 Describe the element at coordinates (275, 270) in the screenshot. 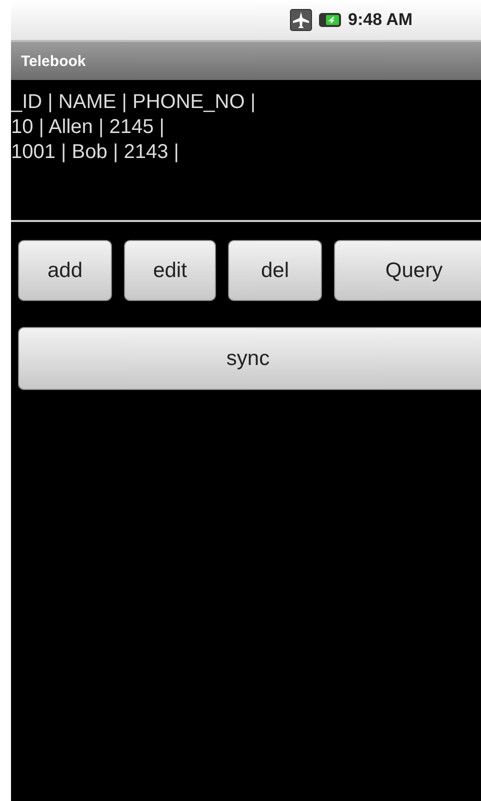

I see `action-button: del` at that location.